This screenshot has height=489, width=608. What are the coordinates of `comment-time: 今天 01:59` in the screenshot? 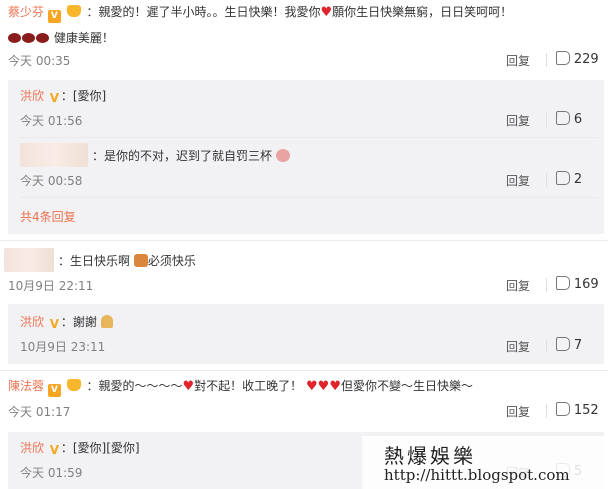 It's located at (51, 473).